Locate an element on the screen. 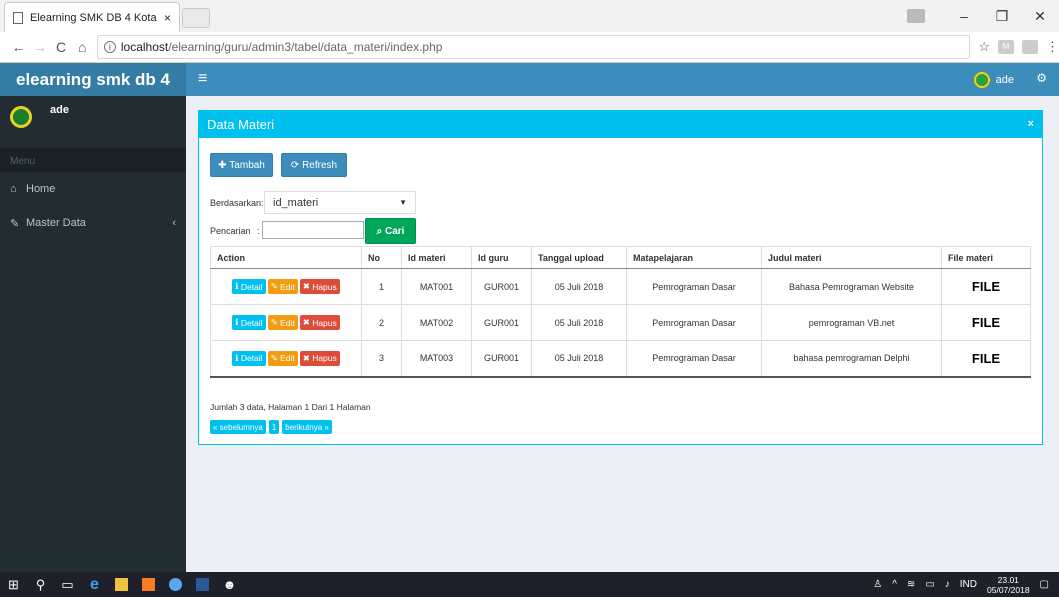 Image resolution: width=1059 pixels, height=597 pixels. col-no: No is located at coordinates (381, 257).